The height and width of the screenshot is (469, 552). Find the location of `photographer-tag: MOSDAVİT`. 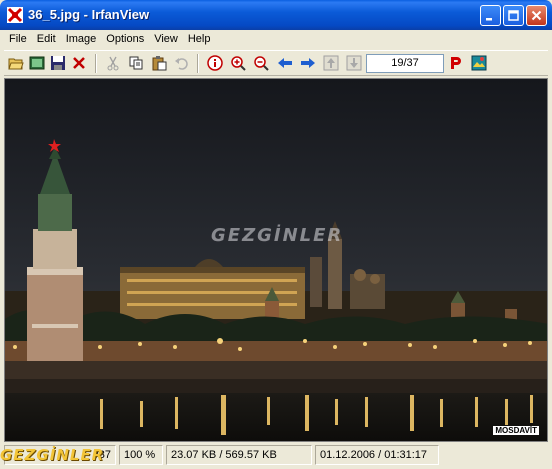

photographer-tag: MOSDAVİT is located at coordinates (516, 430).